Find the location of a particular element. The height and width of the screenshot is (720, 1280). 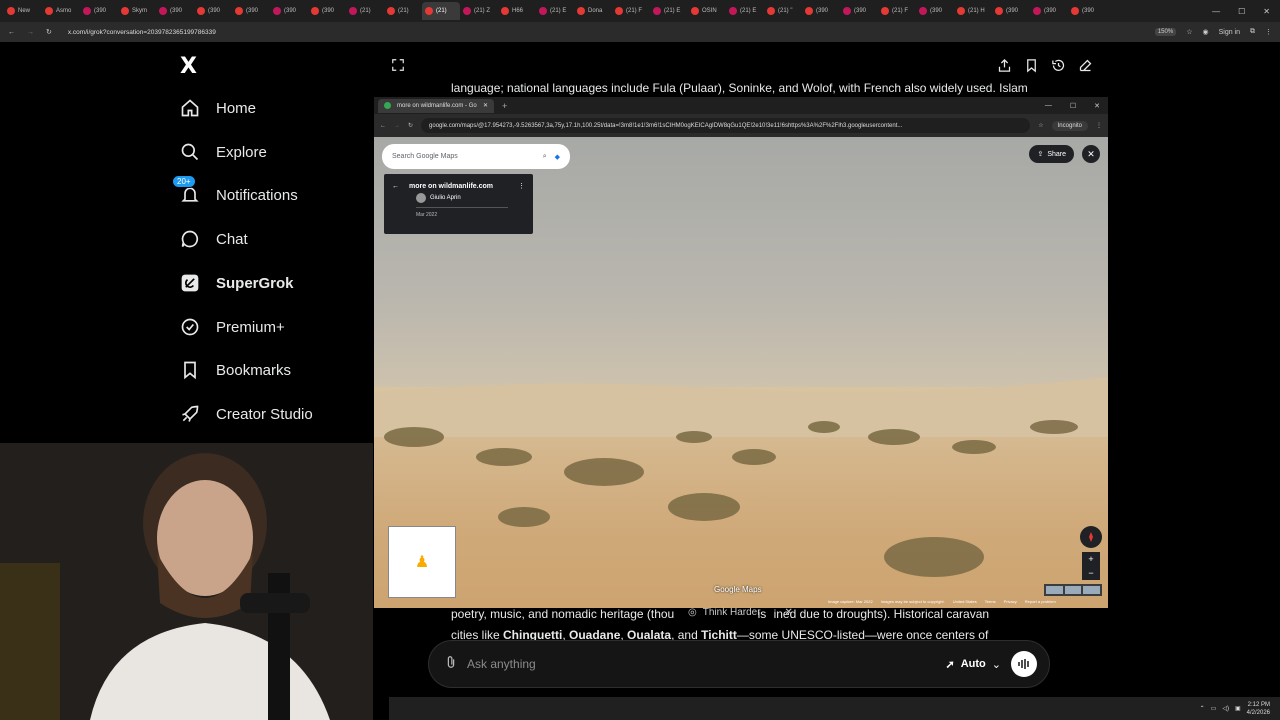

browser-tab: (21) " is located at coordinates (783, 11).